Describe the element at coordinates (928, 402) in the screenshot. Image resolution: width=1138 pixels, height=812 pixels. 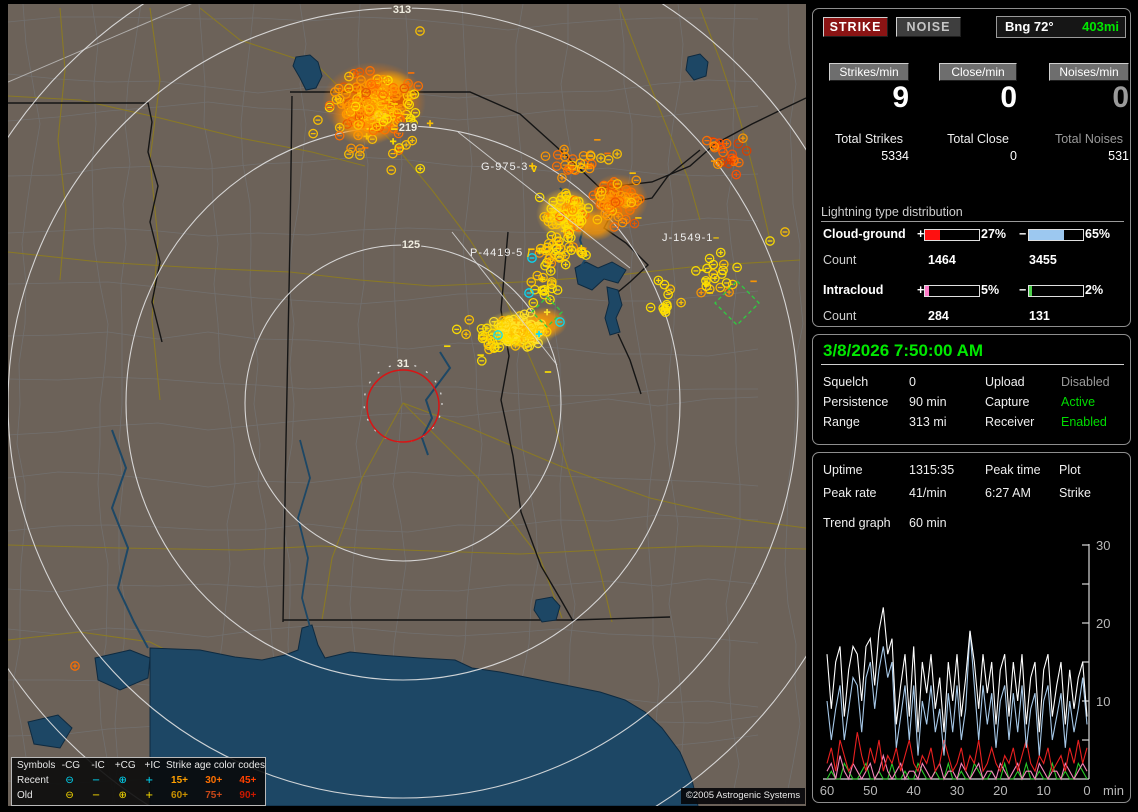
I see `status-cell-1-1: 90 min` at that location.